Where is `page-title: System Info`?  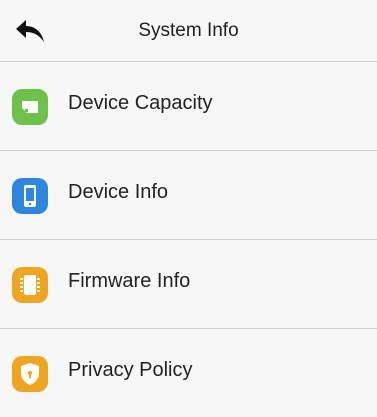 page-title: System Info is located at coordinates (188, 30).